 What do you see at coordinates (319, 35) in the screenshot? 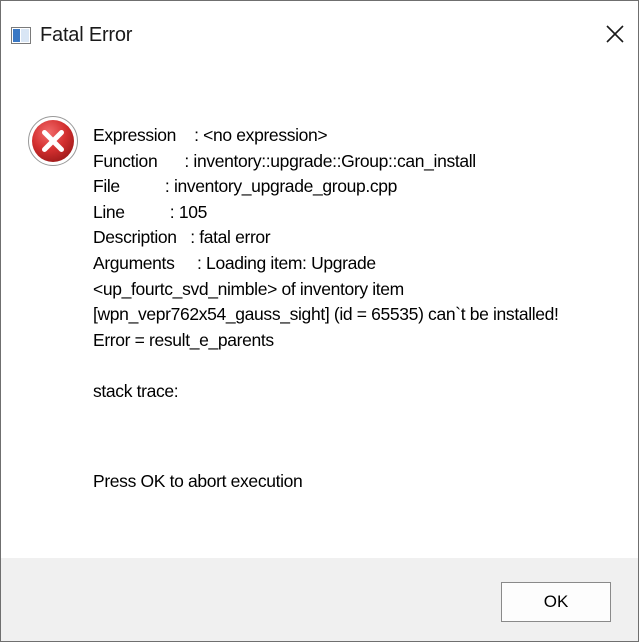
I see `title-bar: Fatal Error` at bounding box center [319, 35].